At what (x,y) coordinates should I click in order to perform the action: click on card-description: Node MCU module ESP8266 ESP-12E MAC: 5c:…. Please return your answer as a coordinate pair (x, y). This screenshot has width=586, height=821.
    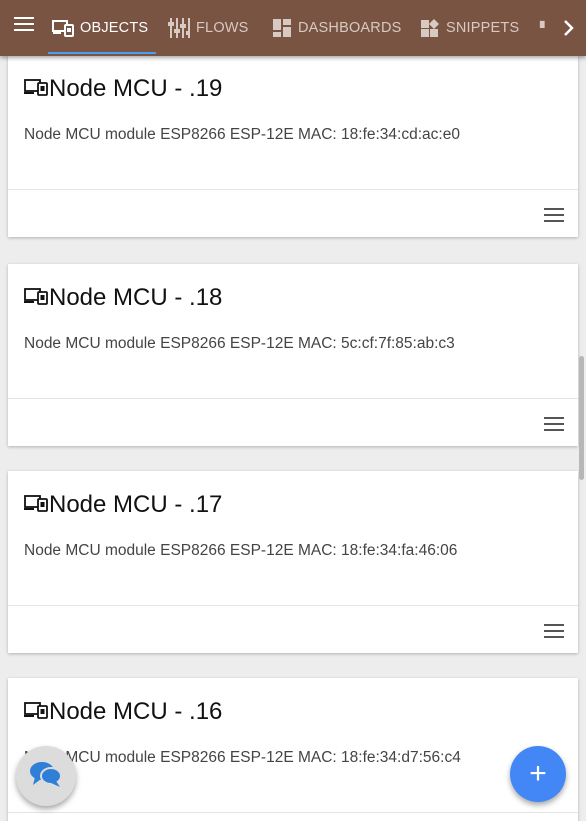
    Looking at the image, I should click on (239, 343).